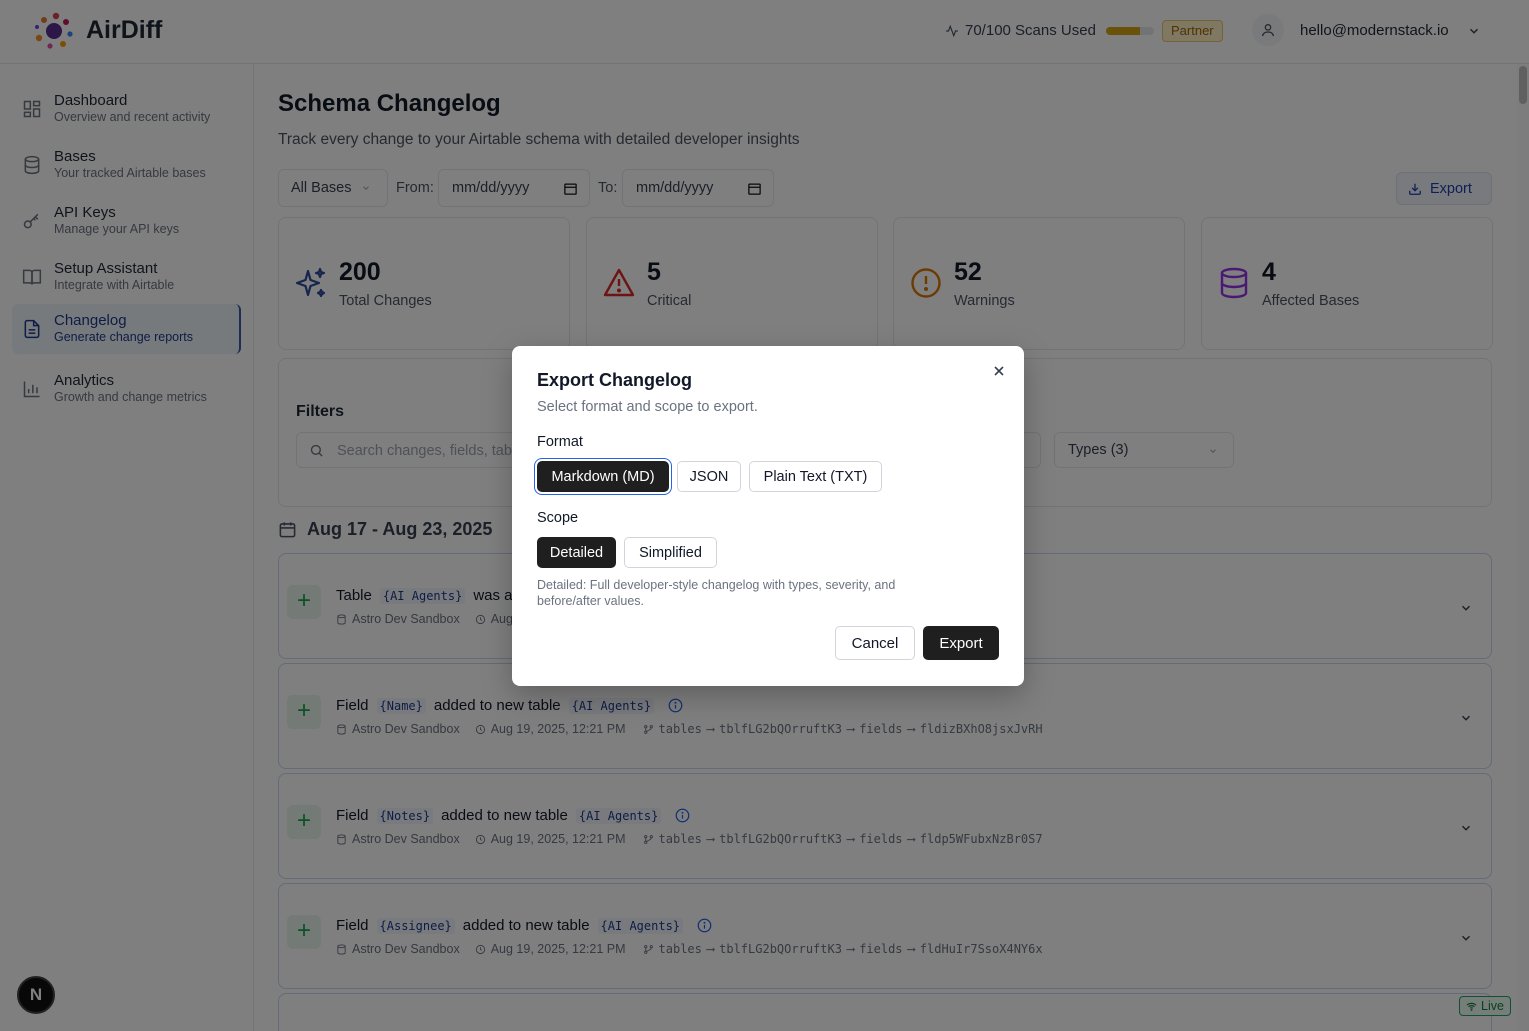 The height and width of the screenshot is (1031, 1529). What do you see at coordinates (603, 476) in the screenshot?
I see `format-option-markdown: Markdown (MD)` at bounding box center [603, 476].